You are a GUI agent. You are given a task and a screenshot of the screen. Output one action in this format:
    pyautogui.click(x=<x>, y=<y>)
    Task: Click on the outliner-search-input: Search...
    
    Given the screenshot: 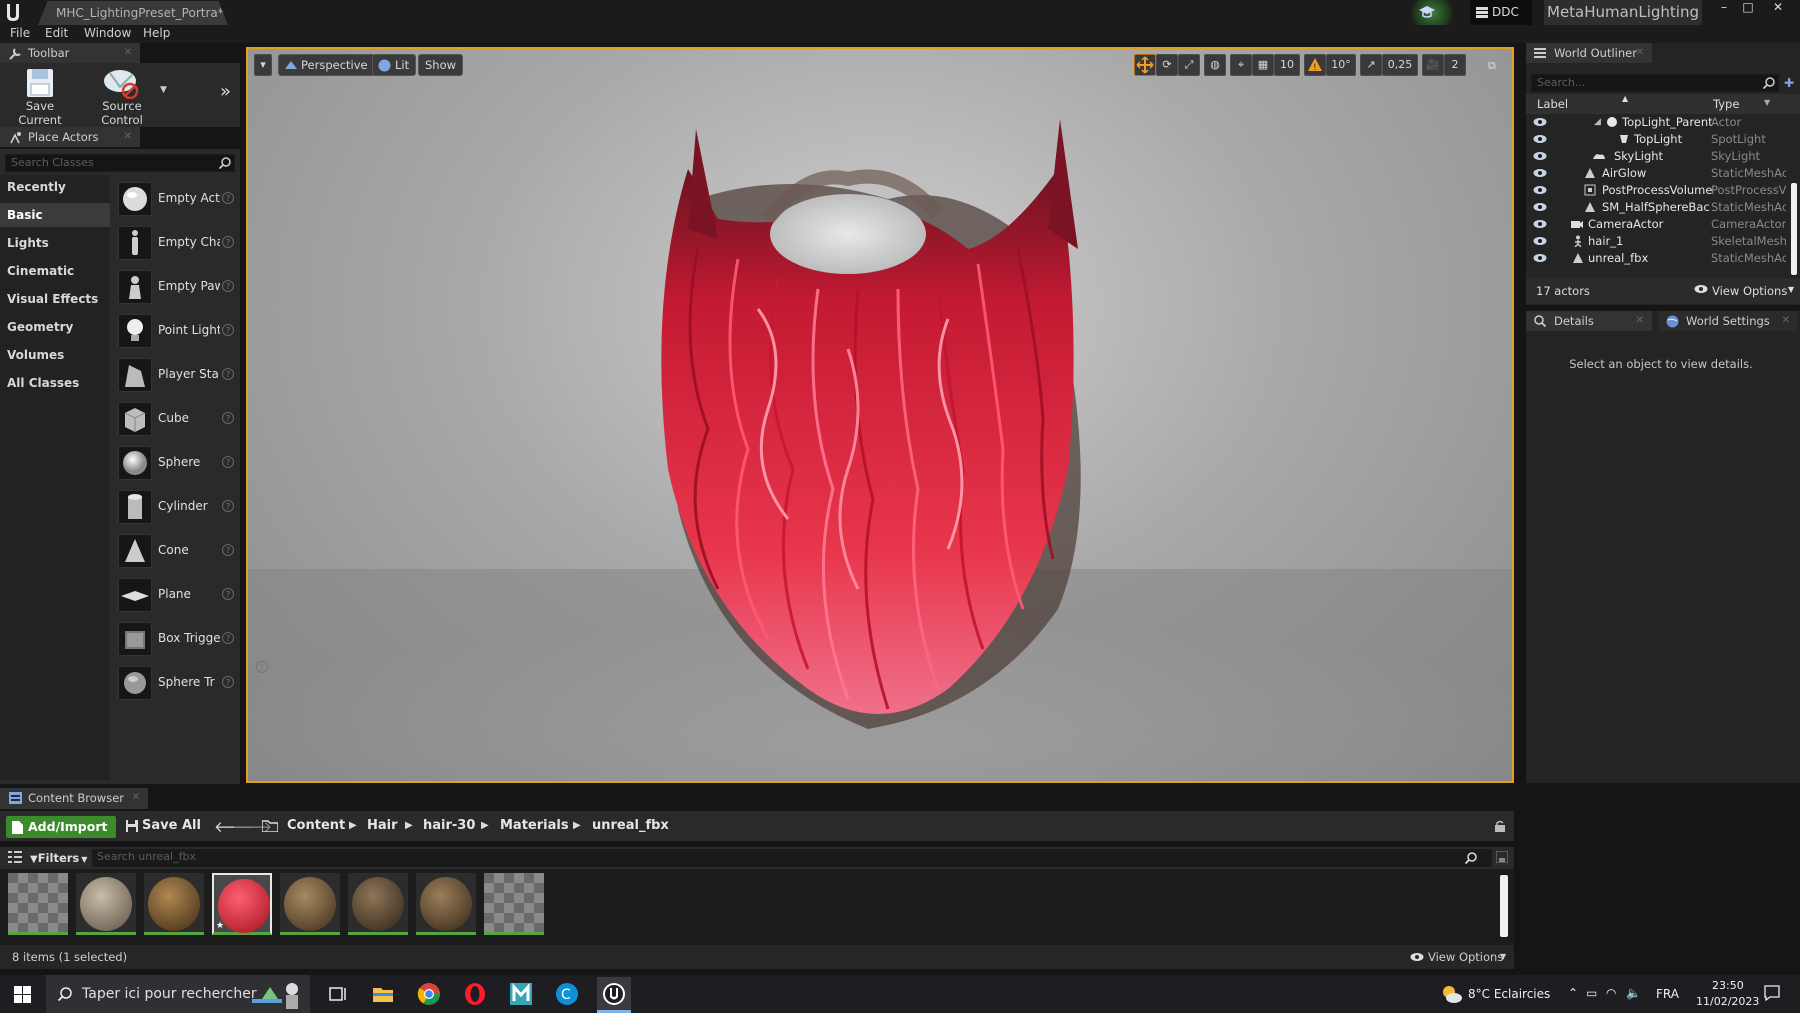 What is the action you would take?
    pyautogui.click(x=1655, y=83)
    